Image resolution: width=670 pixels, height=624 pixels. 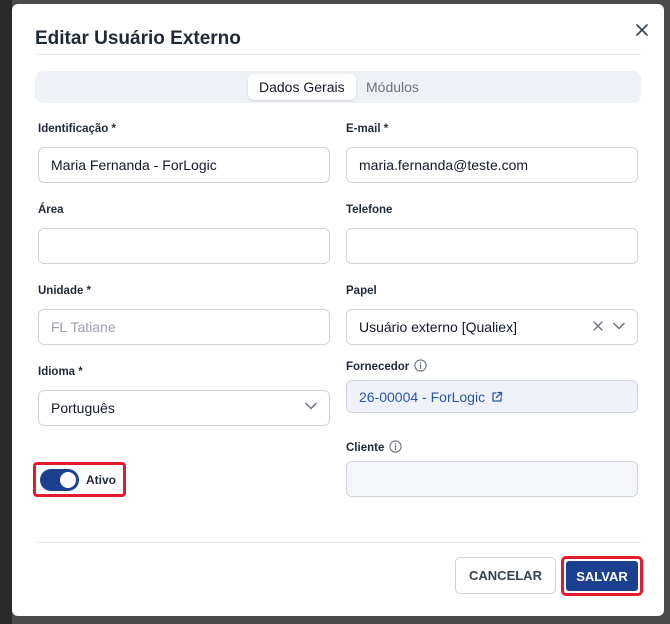 I want to click on cliente-field, so click(x=492, y=479).